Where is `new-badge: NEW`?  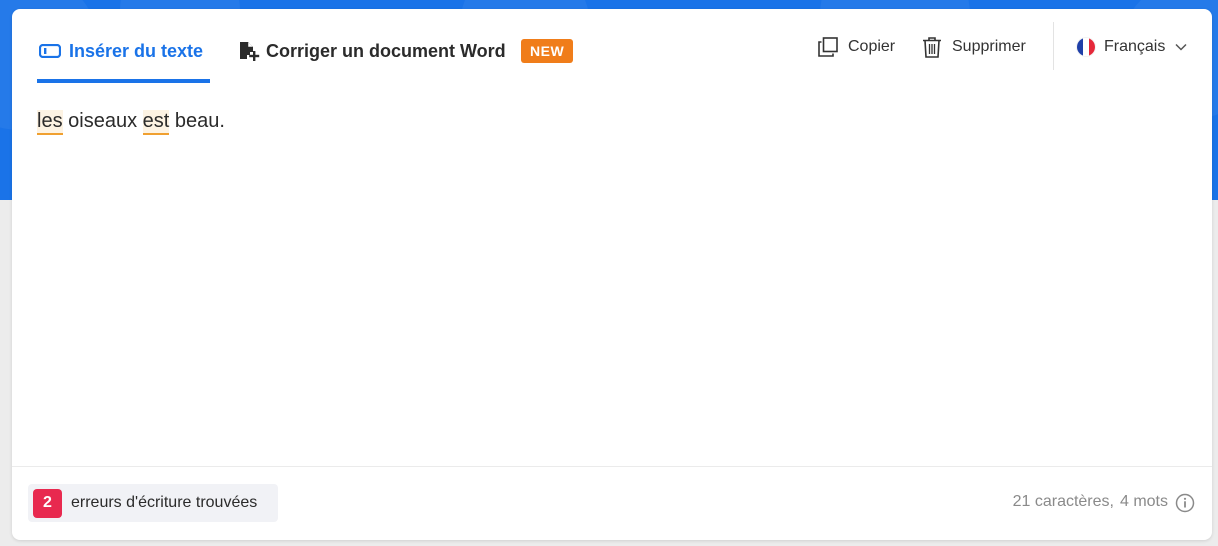 new-badge: NEW is located at coordinates (547, 51).